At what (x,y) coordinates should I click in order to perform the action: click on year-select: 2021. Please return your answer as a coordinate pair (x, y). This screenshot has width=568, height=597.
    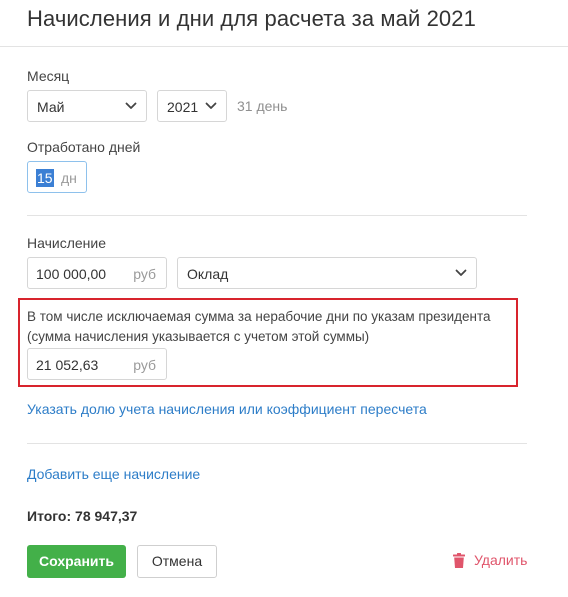
    Looking at the image, I should click on (192, 106).